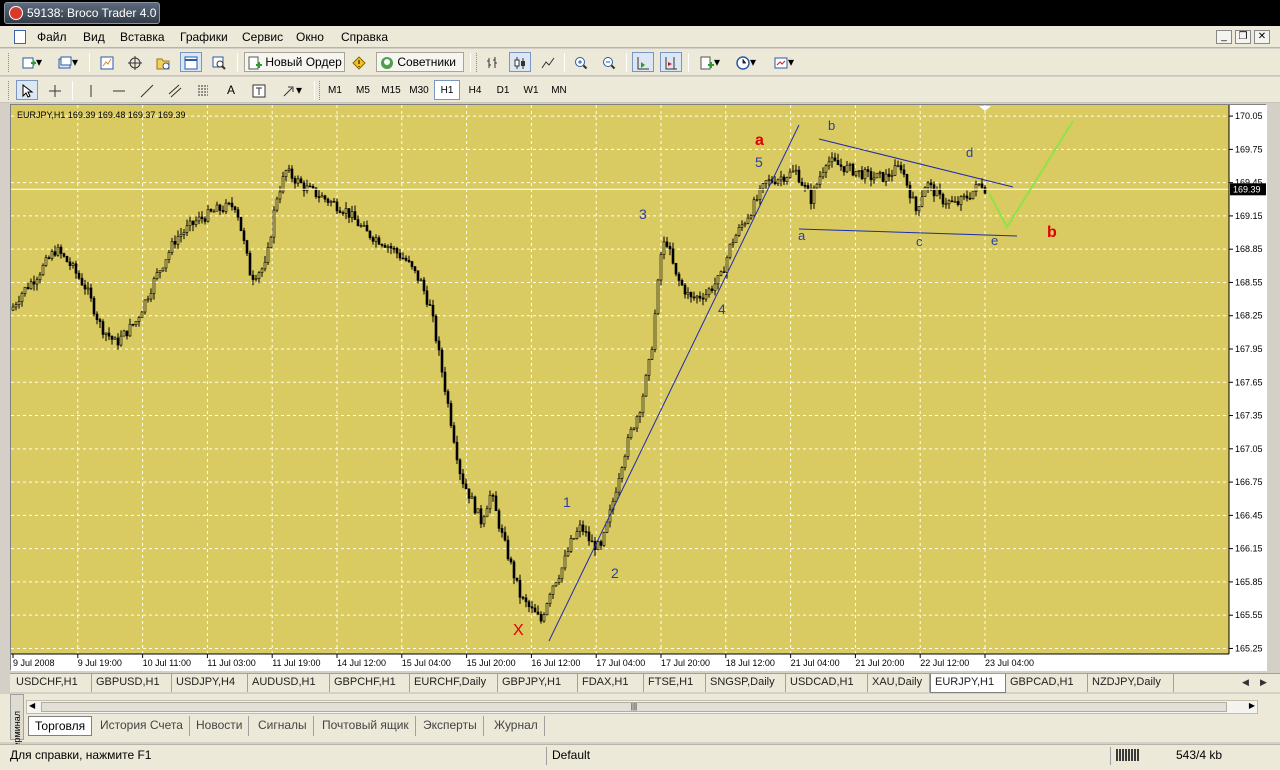 This screenshot has height=770, width=1280. What do you see at coordinates (370, 683) in the screenshot?
I see `chart-tab-gbpchf-h1: GBPCHF,H1` at bounding box center [370, 683].